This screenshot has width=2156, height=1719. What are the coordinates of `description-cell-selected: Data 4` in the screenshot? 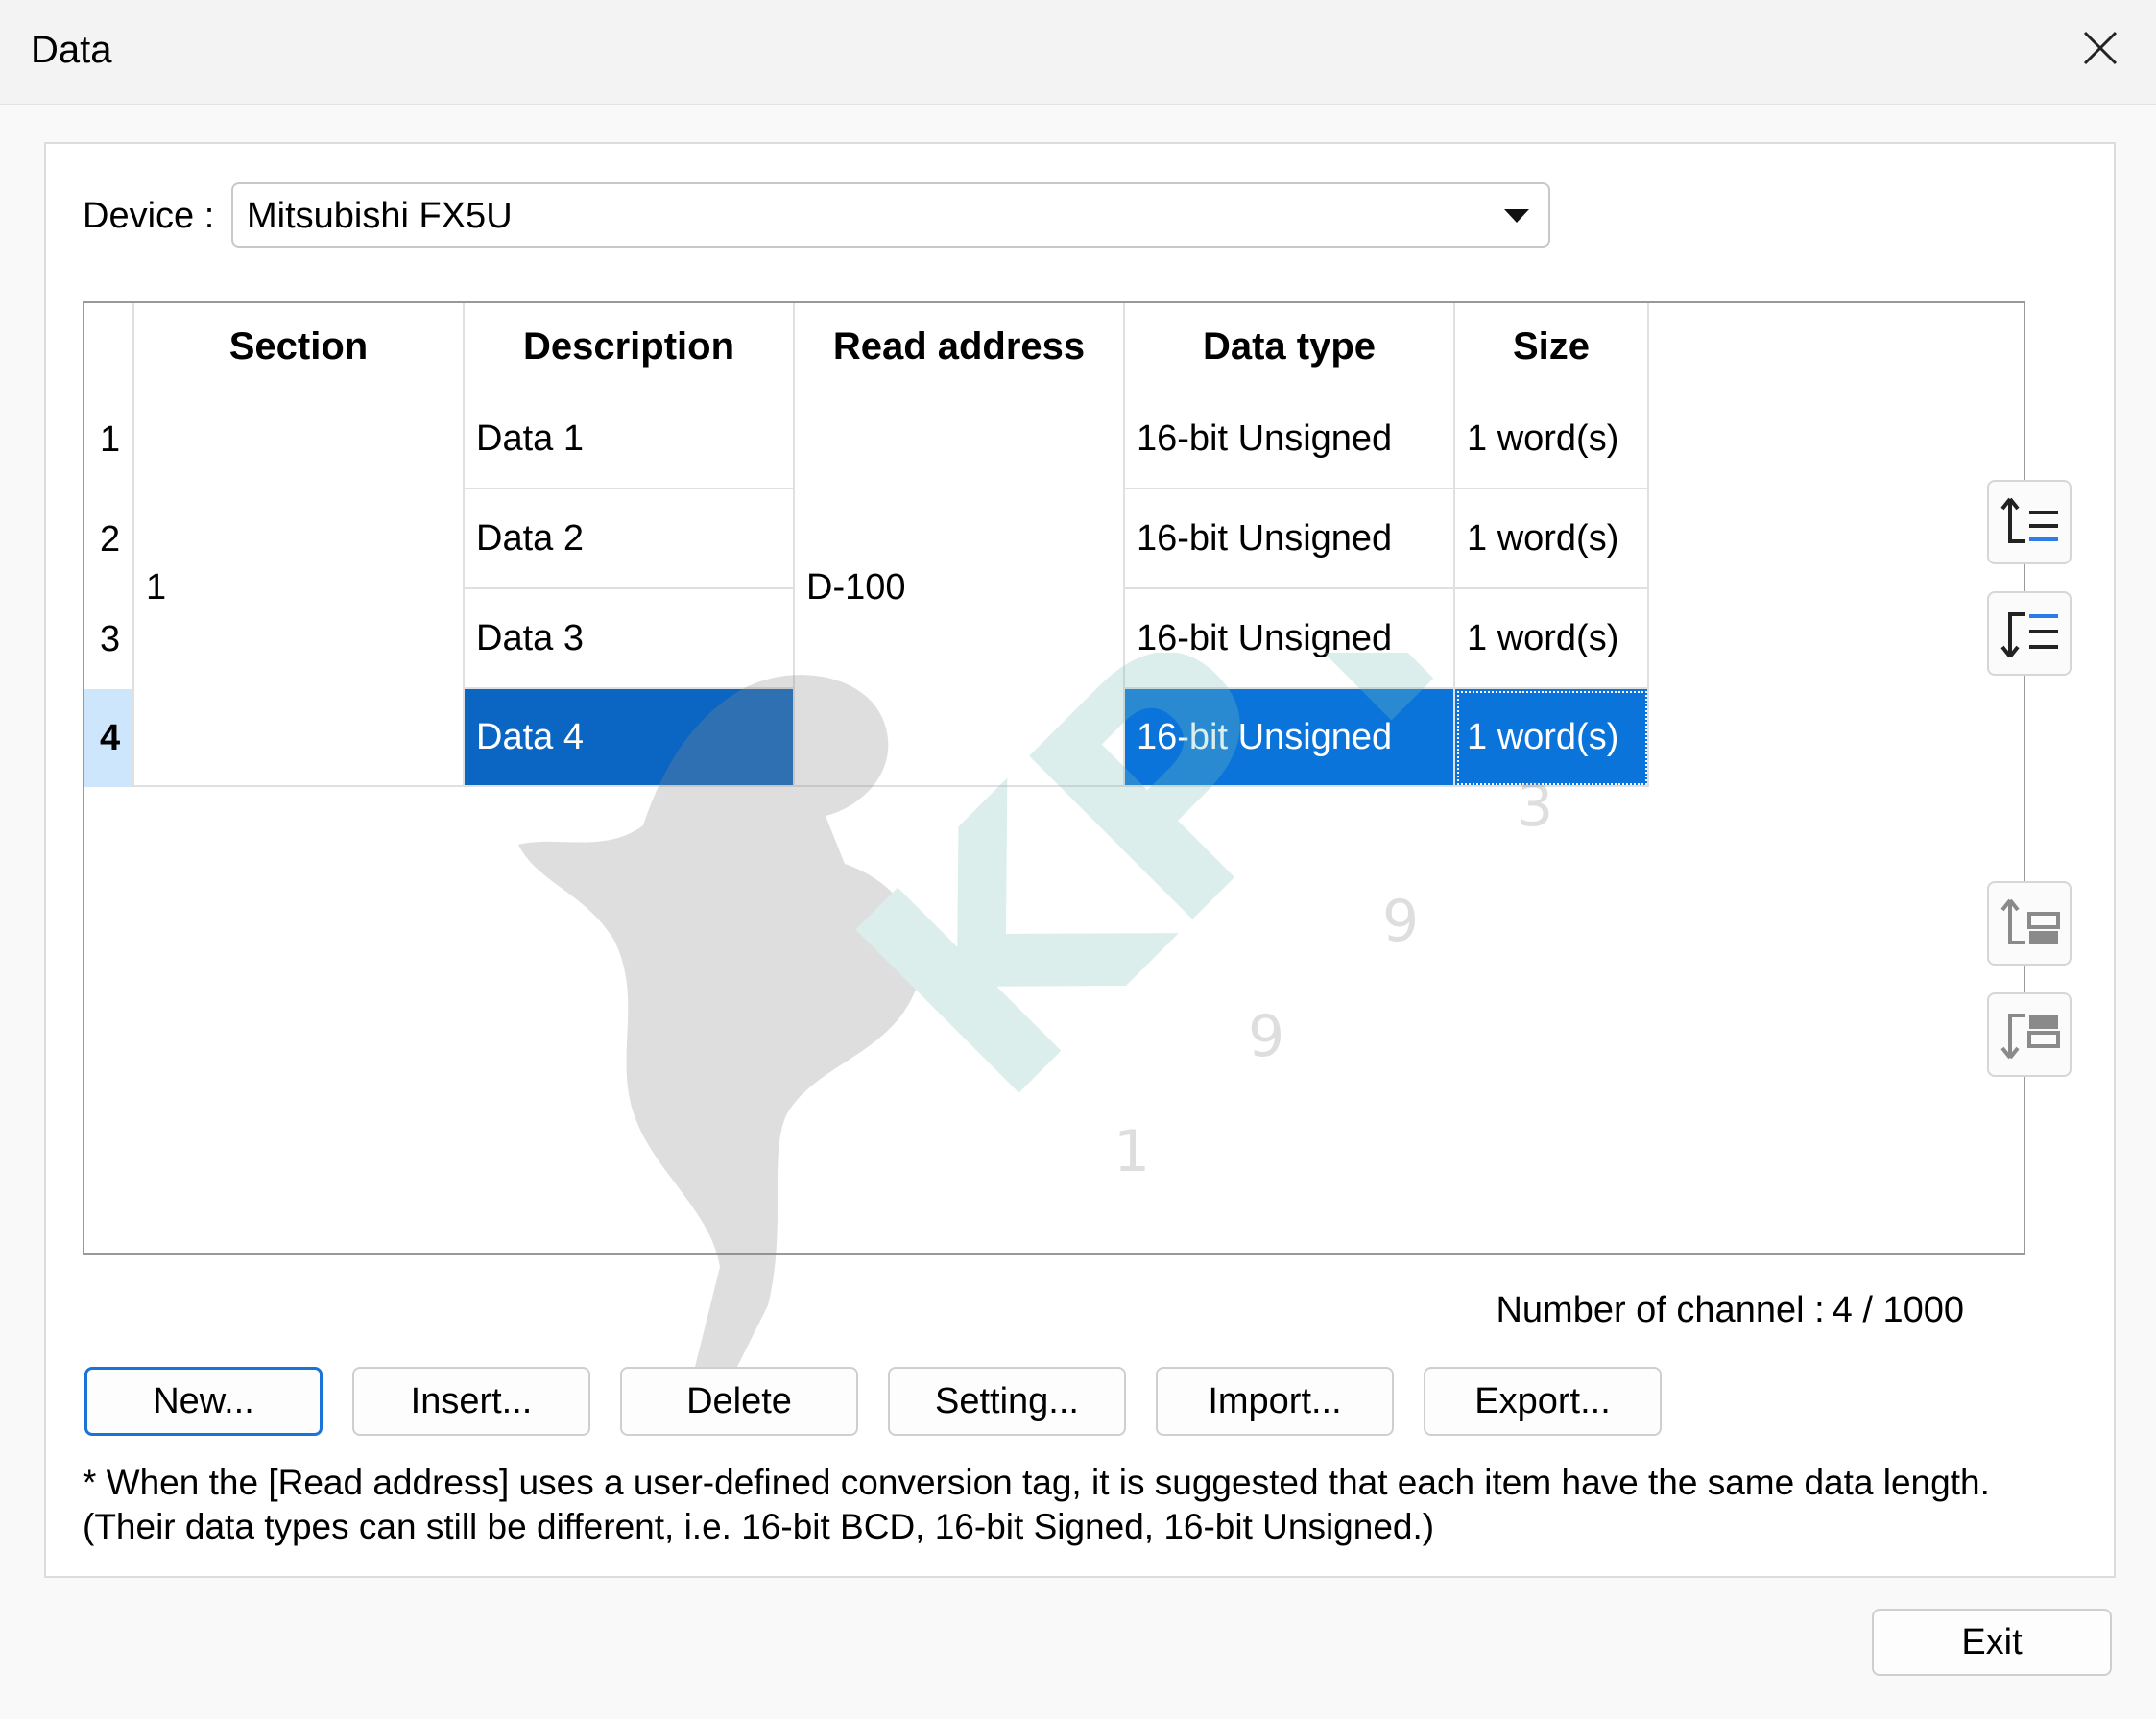 It's located at (630, 738).